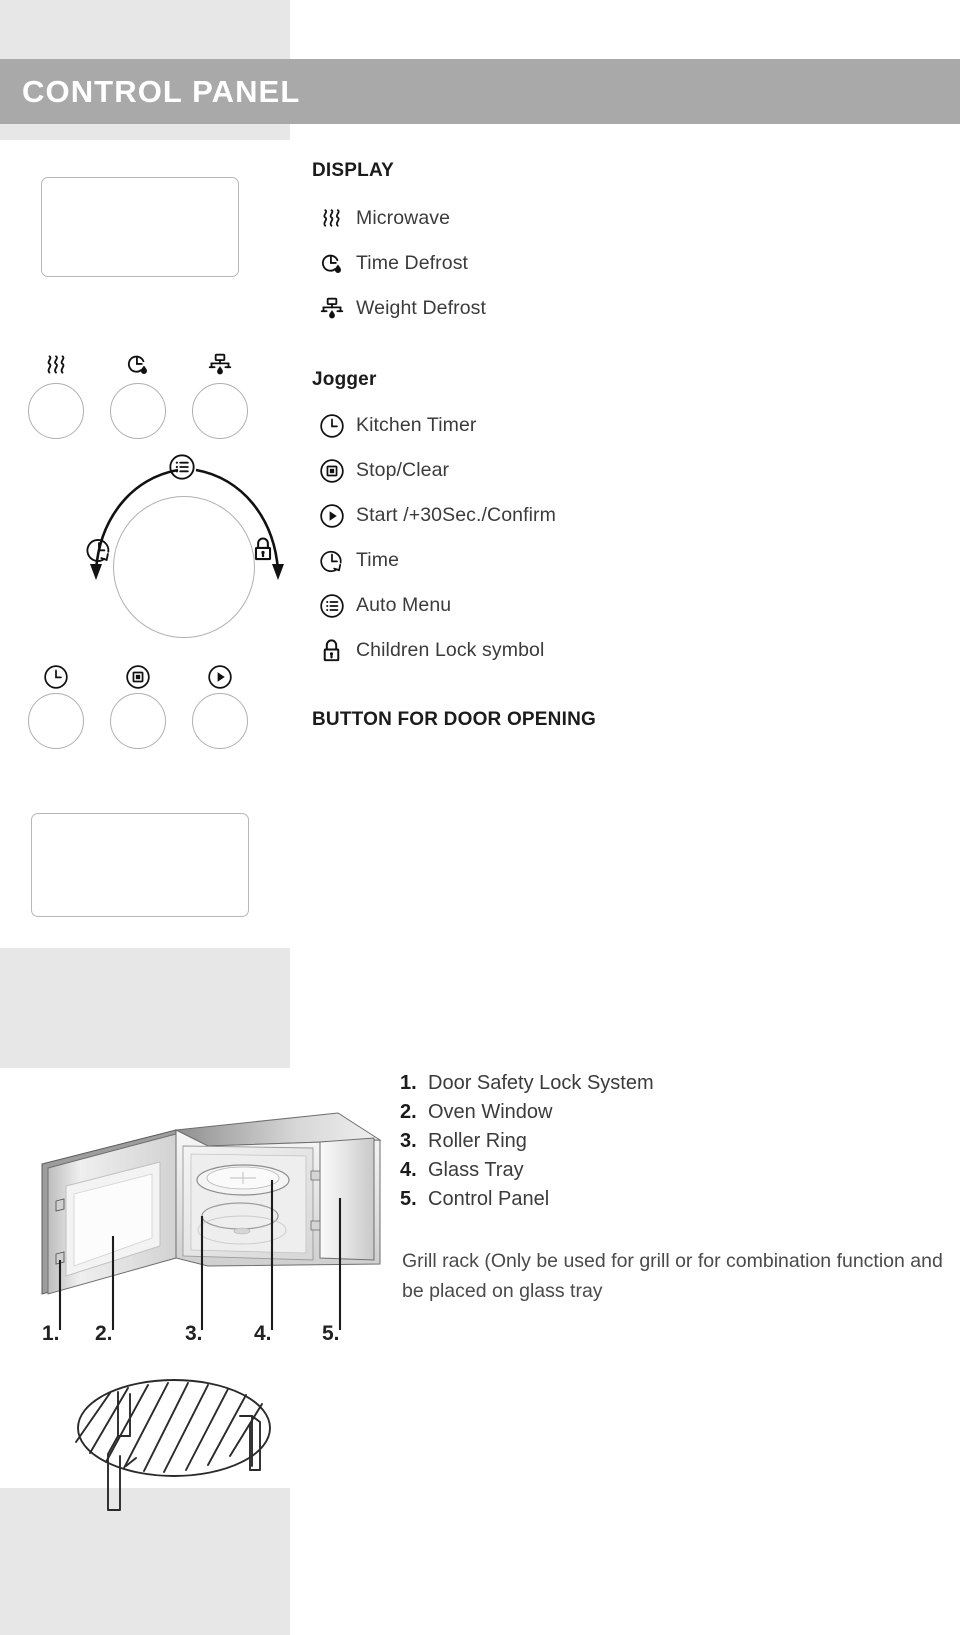  What do you see at coordinates (456, 515) in the screenshot?
I see `legend-label: Start /+30Sec./Confirm` at bounding box center [456, 515].